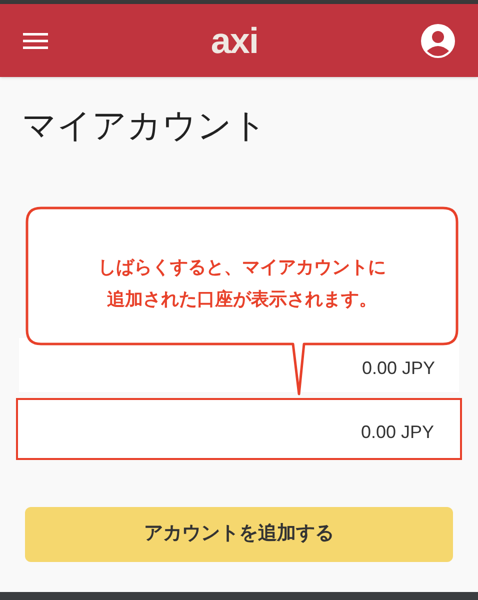 This screenshot has height=600, width=478. What do you see at coordinates (437, 41) in the screenshot?
I see `user-icon` at bounding box center [437, 41].